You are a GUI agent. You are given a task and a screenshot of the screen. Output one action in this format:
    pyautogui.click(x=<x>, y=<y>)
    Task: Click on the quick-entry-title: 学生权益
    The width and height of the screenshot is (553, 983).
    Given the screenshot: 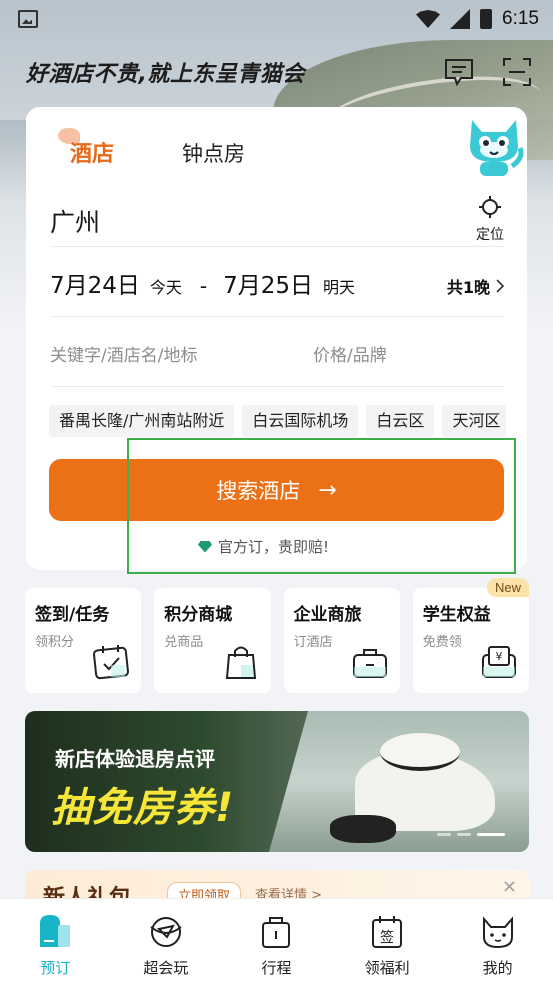 What is the action you would take?
    pyautogui.click(x=456, y=615)
    